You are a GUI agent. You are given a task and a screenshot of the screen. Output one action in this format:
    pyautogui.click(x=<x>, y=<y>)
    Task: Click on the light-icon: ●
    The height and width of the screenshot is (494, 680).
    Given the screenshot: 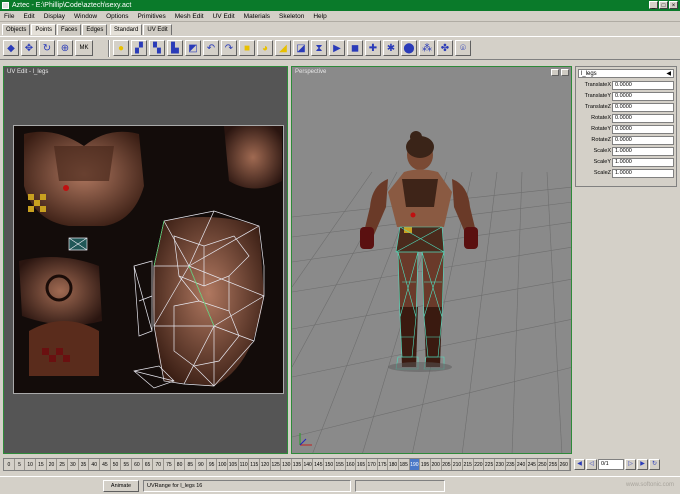 What is the action you would take?
    pyautogui.click(x=121, y=48)
    